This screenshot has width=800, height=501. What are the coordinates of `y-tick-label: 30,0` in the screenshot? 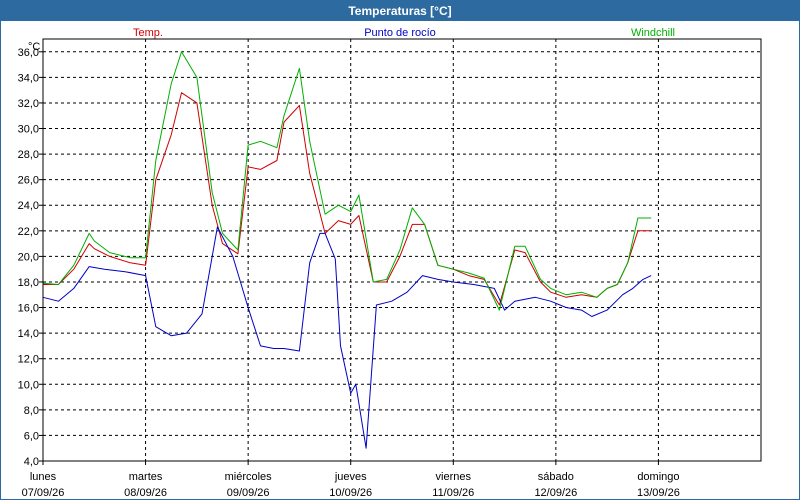 It's located at (28, 130).